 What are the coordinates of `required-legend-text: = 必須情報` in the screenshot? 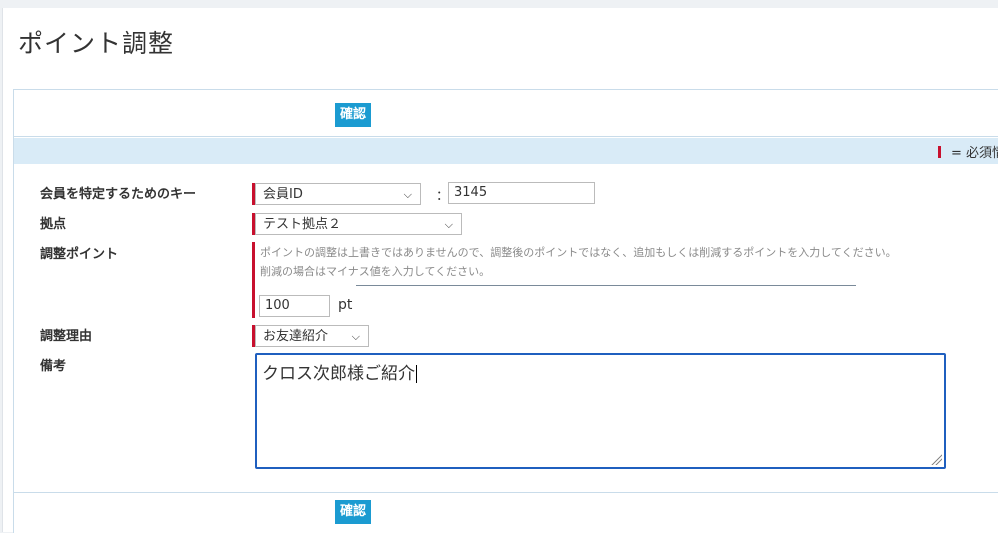 It's located at (974, 153).